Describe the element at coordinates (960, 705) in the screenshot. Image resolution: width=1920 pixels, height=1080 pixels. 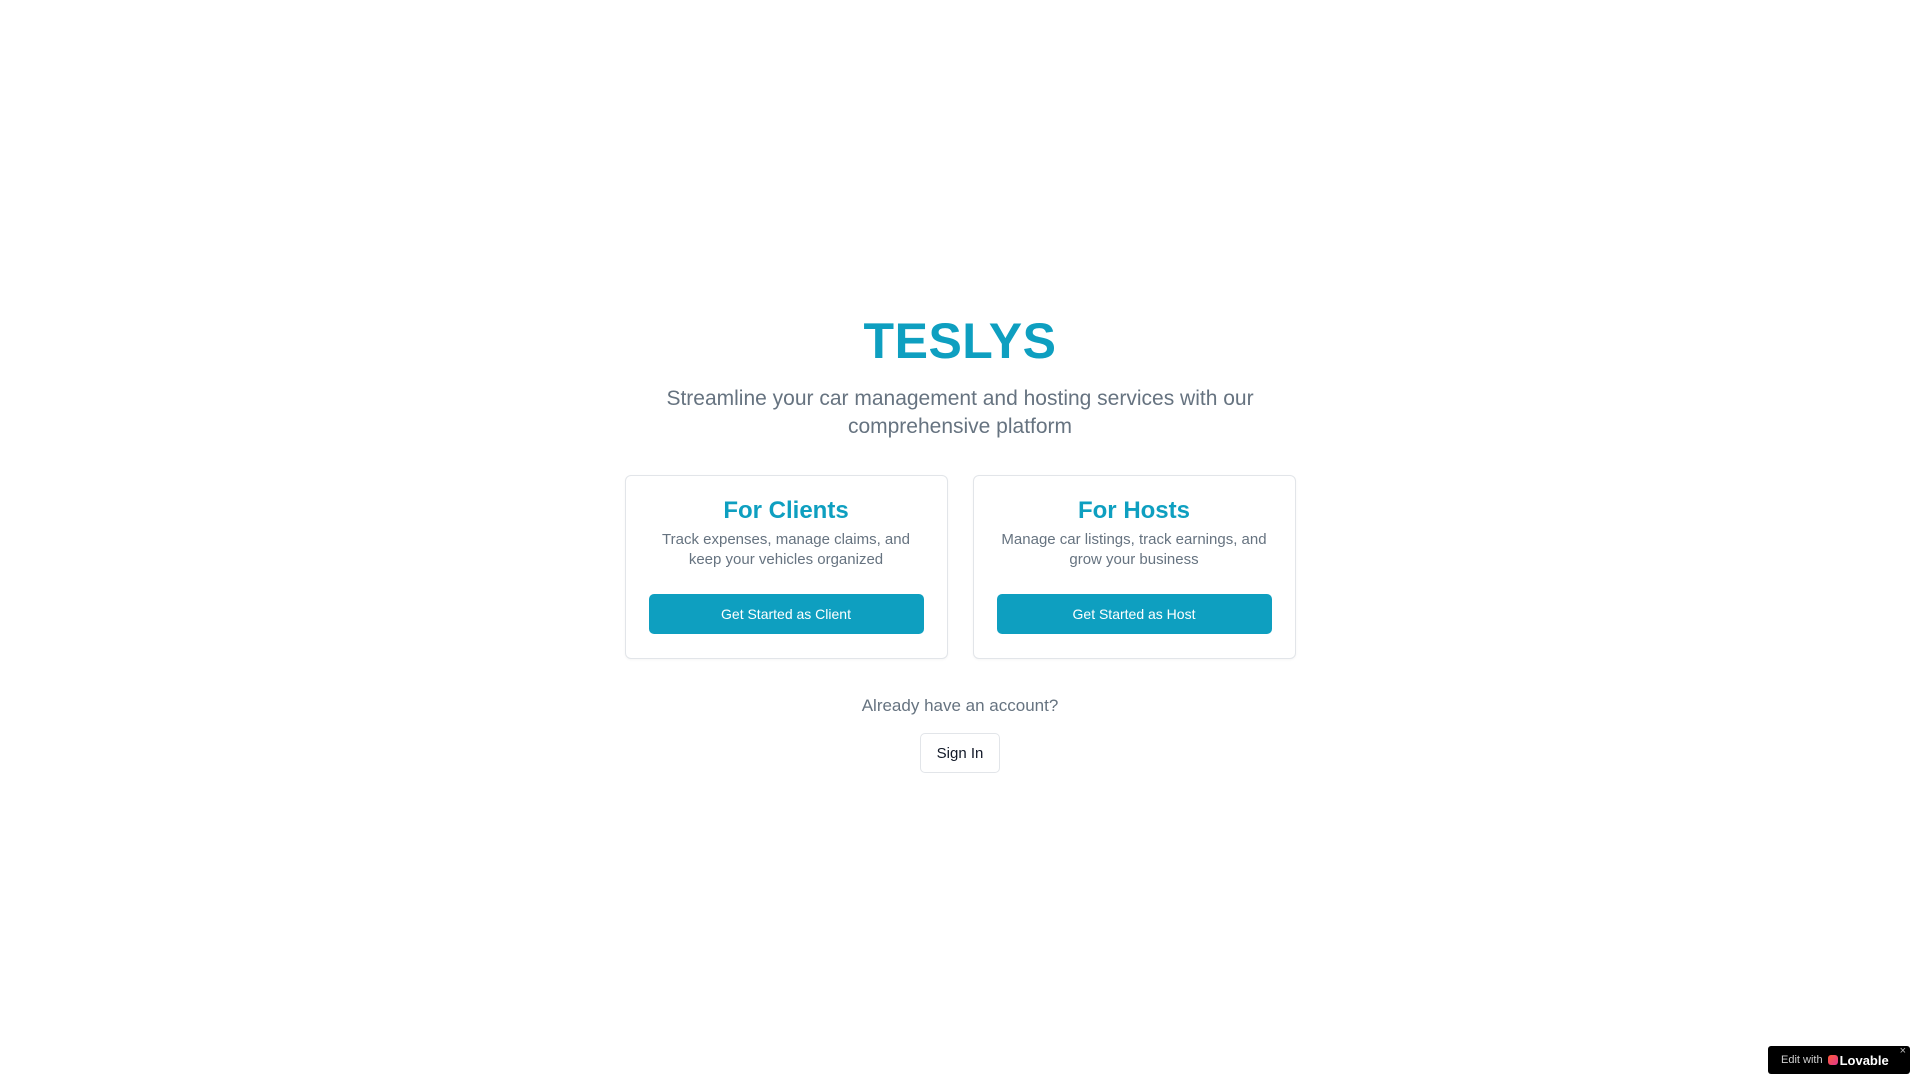
I see `signin-prompt: Already have an account?` at that location.